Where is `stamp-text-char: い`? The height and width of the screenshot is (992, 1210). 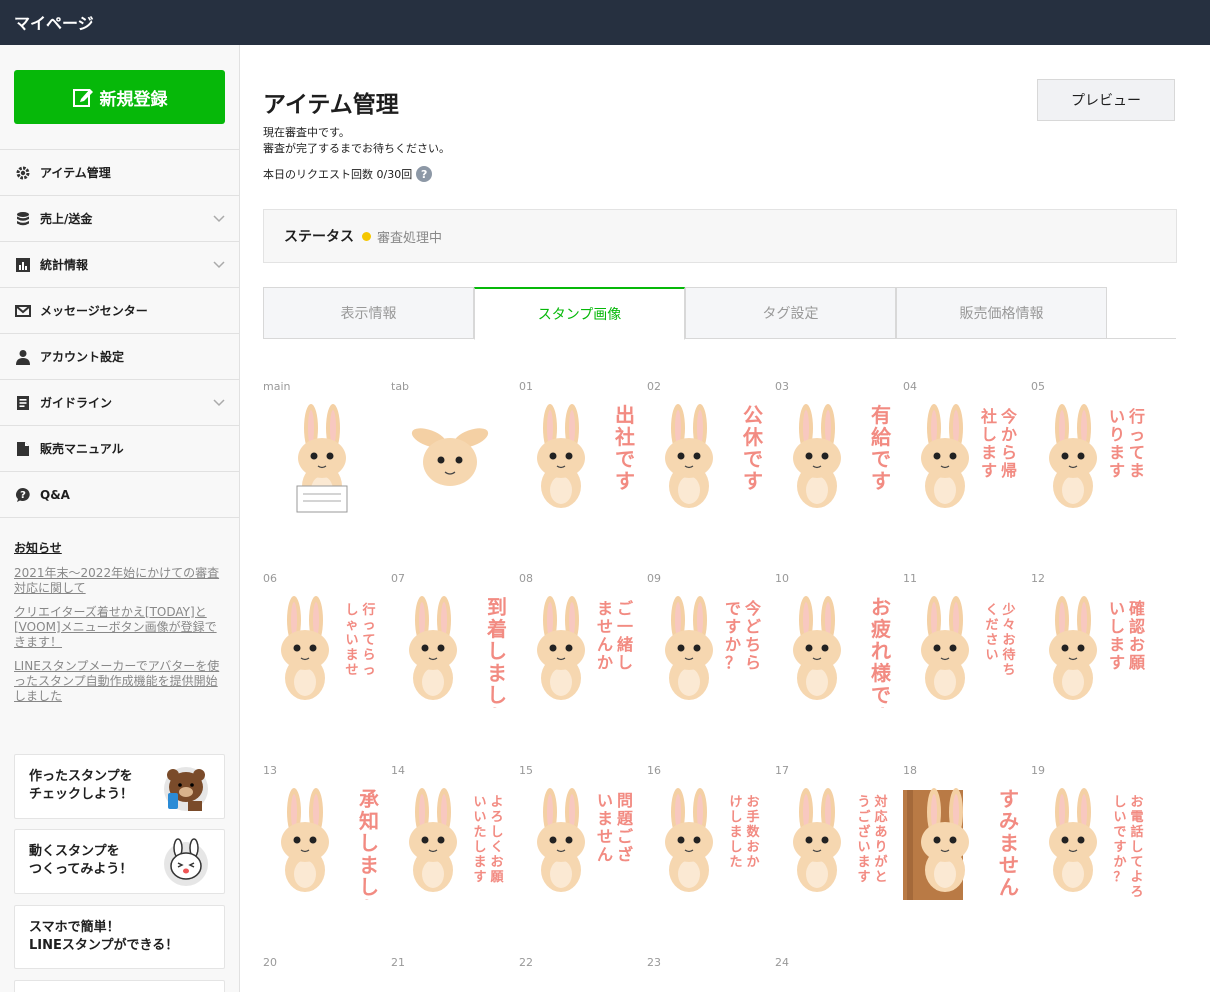
stamp-text-char: い is located at coordinates (991, 655).